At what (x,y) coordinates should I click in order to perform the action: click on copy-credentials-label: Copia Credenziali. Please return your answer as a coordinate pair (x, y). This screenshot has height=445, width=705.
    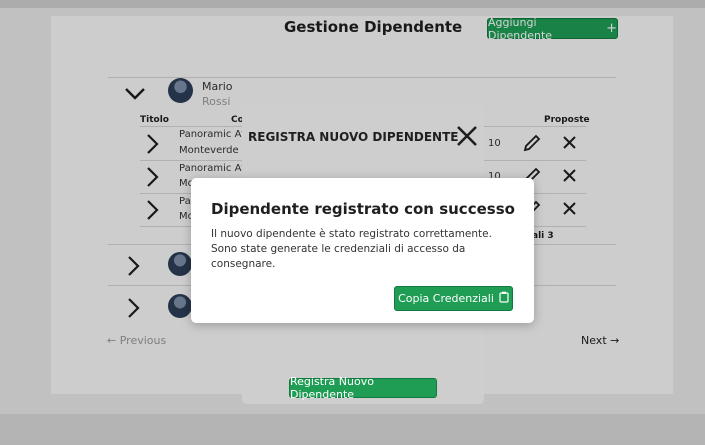
    Looking at the image, I should click on (446, 298).